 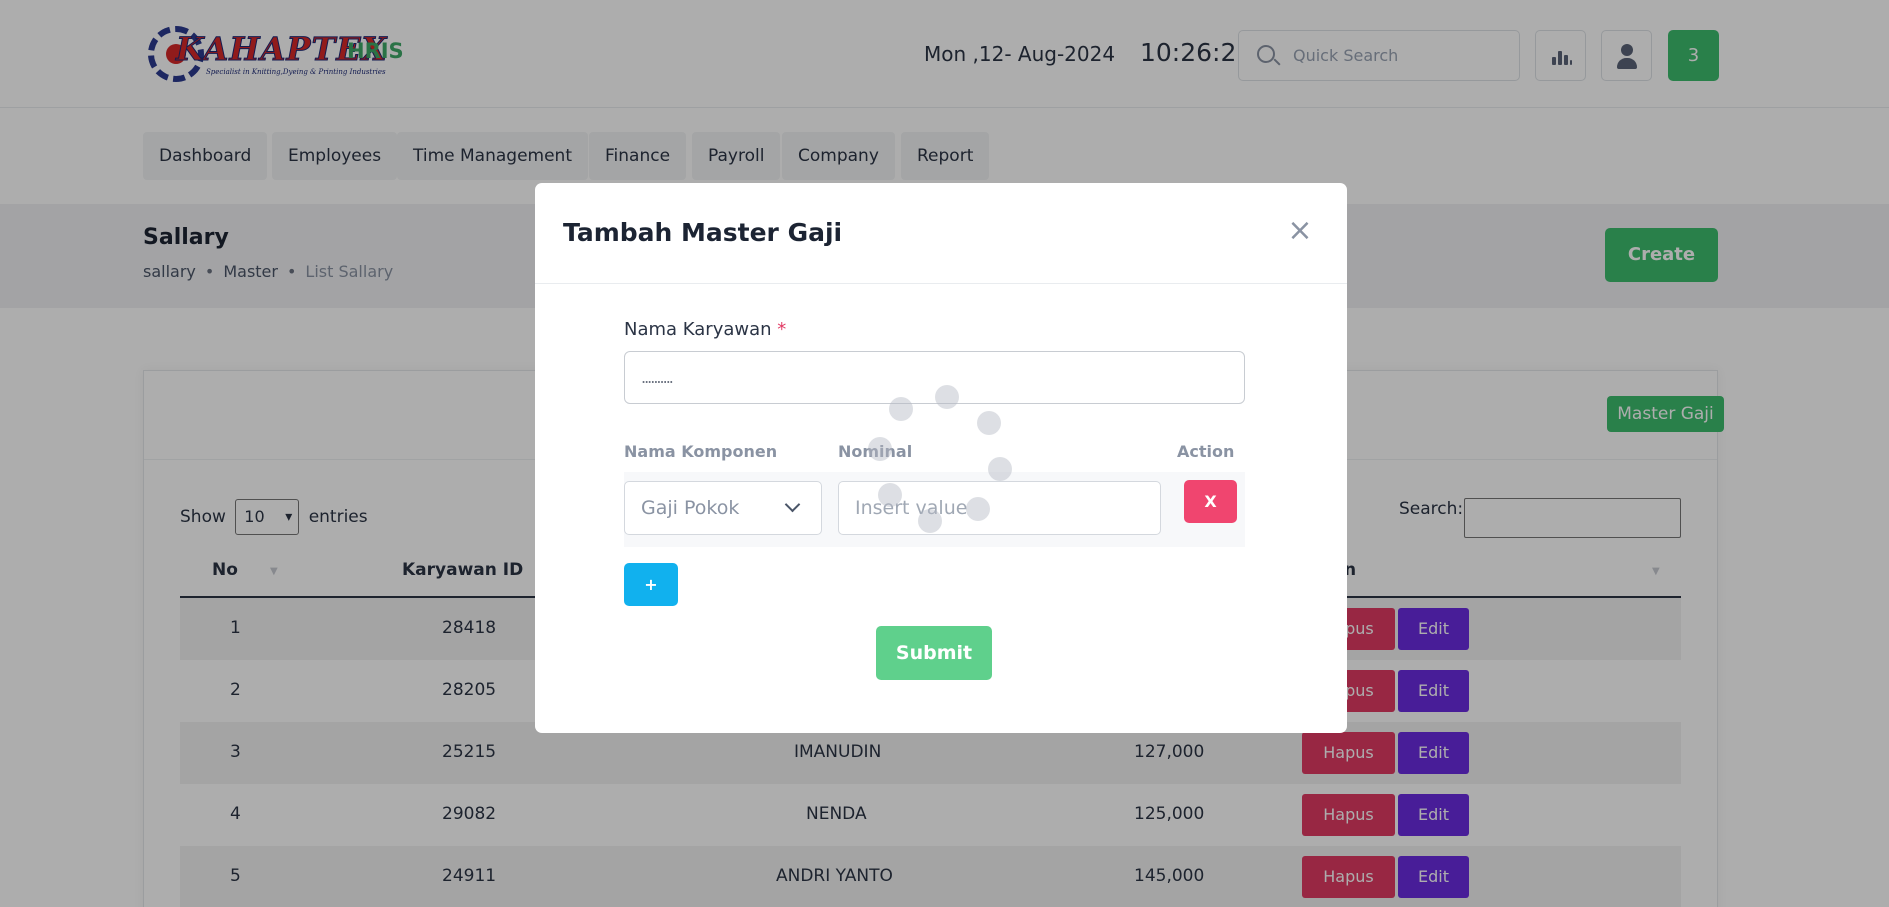 What do you see at coordinates (1206, 451) in the screenshot?
I see `col-header-action: Action` at bounding box center [1206, 451].